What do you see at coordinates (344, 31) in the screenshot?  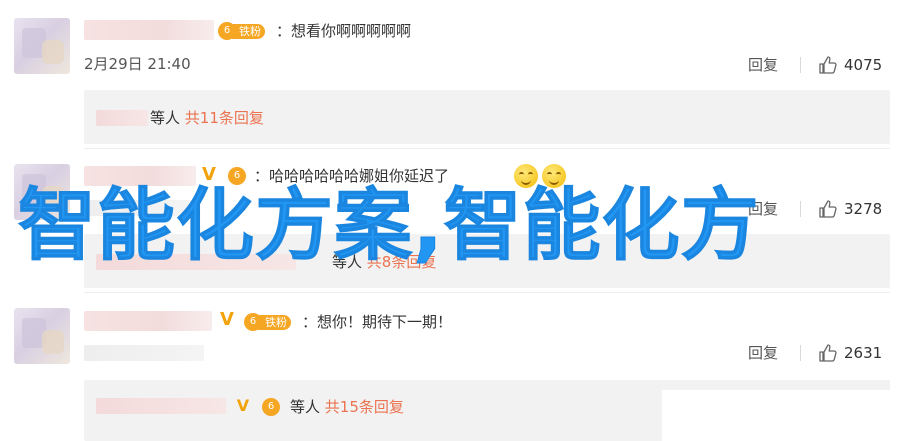 I see `comment-text: ：想看你啊啊啊啊啊` at bounding box center [344, 31].